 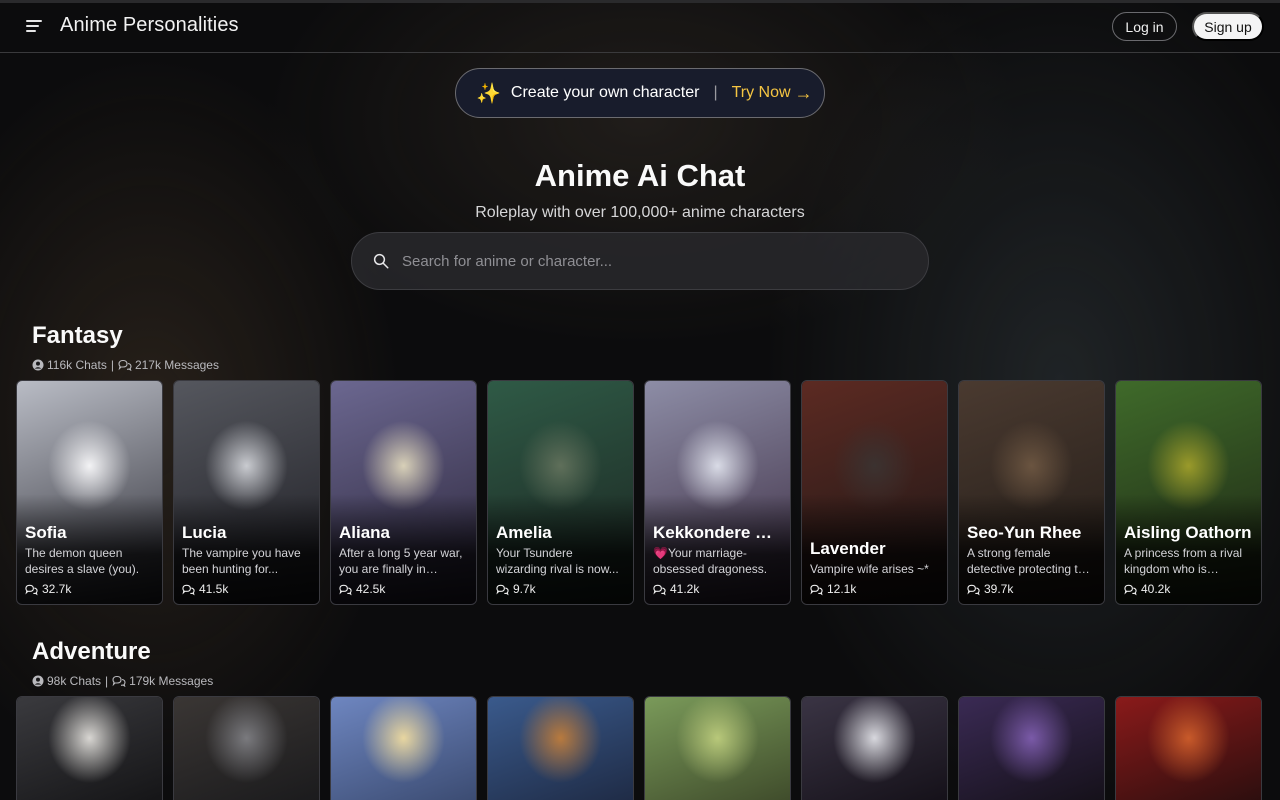 I want to click on character-description: Vampire wife arises ~*, so click(x=869, y=569).